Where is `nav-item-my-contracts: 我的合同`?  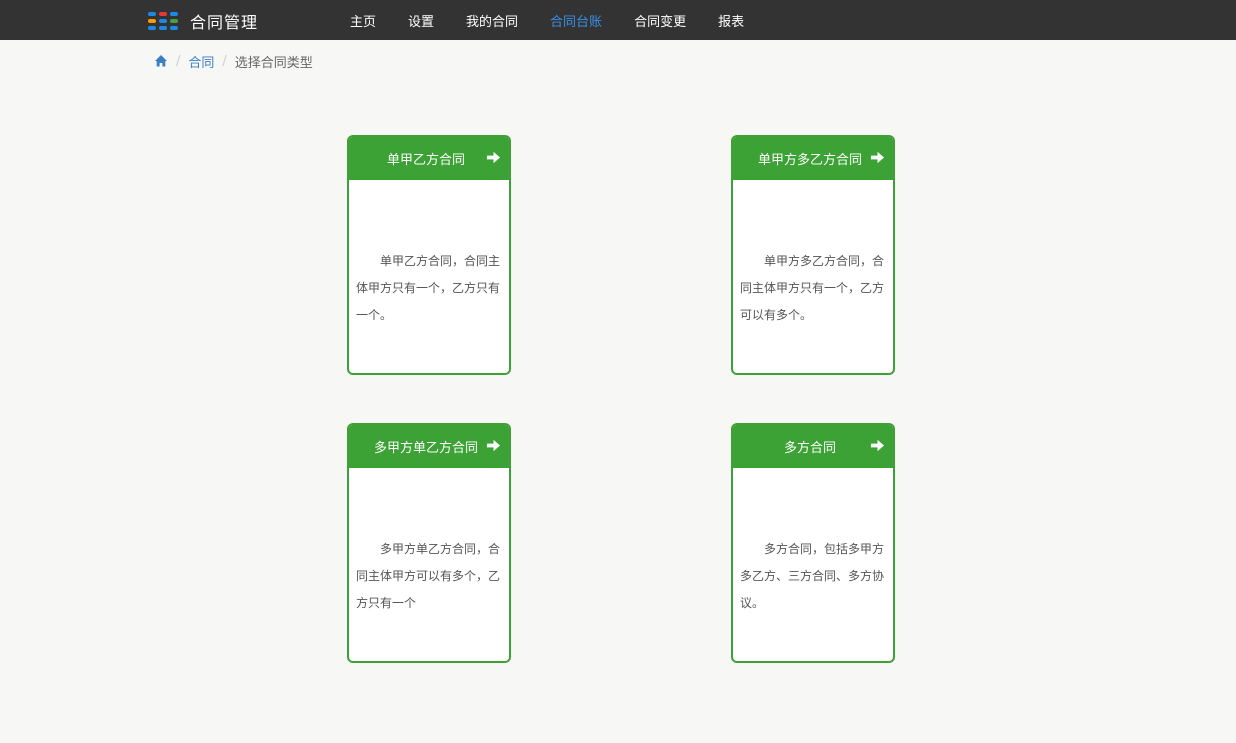 nav-item-my-contracts: 我的合同 is located at coordinates (492, 20).